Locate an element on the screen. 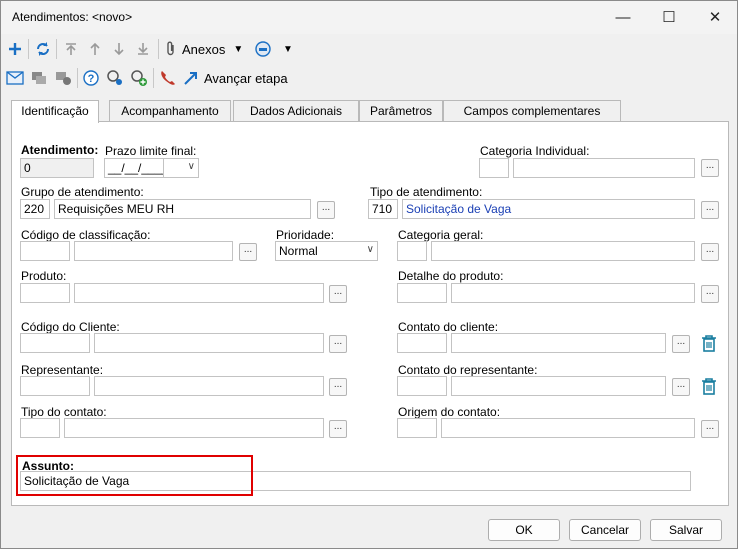 Image resolution: width=738 pixels, height=549 pixels. atendimento-label: Atendimento: is located at coordinates (60, 150).